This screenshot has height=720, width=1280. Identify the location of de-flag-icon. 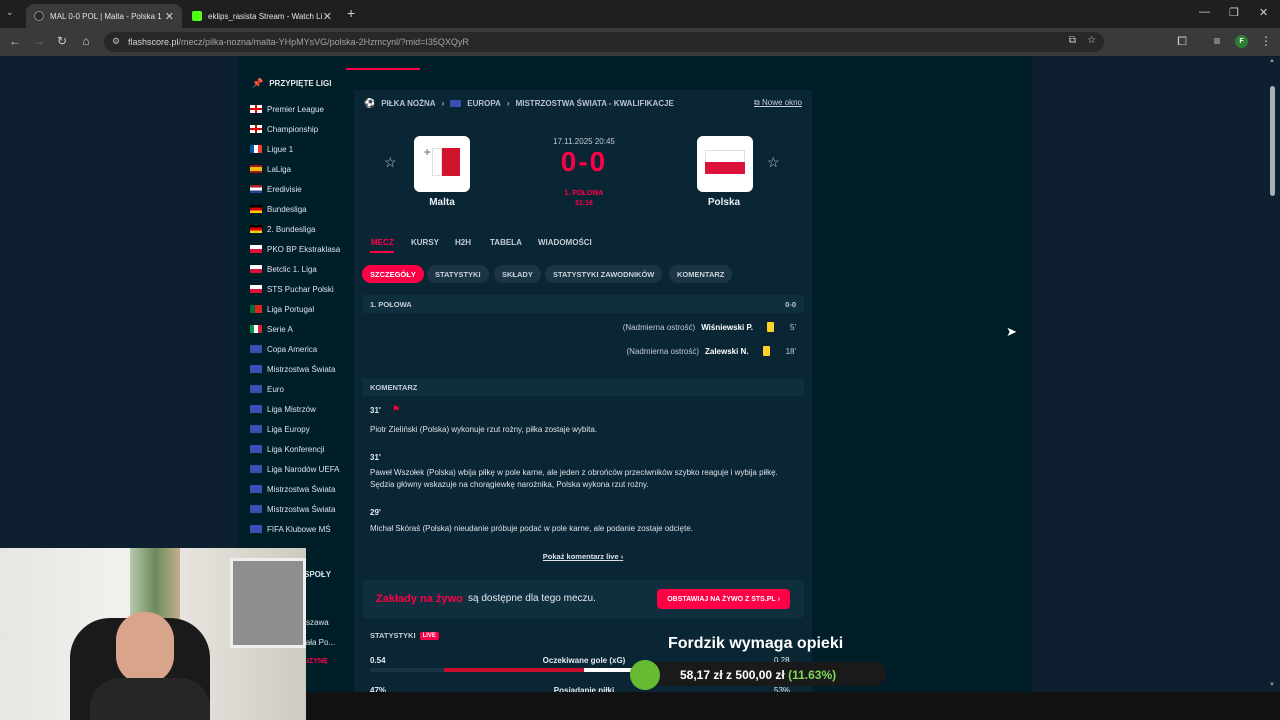
(256, 209).